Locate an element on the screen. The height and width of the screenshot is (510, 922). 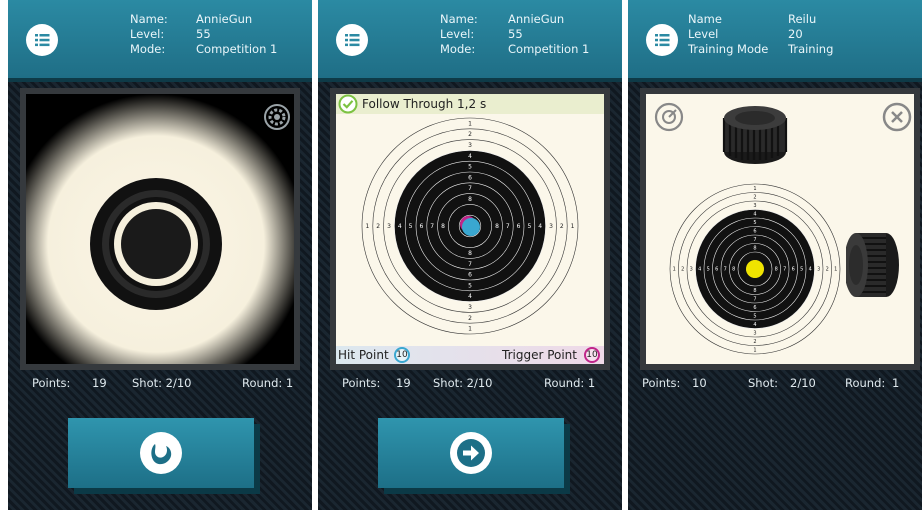
close-button is located at coordinates (897, 117).